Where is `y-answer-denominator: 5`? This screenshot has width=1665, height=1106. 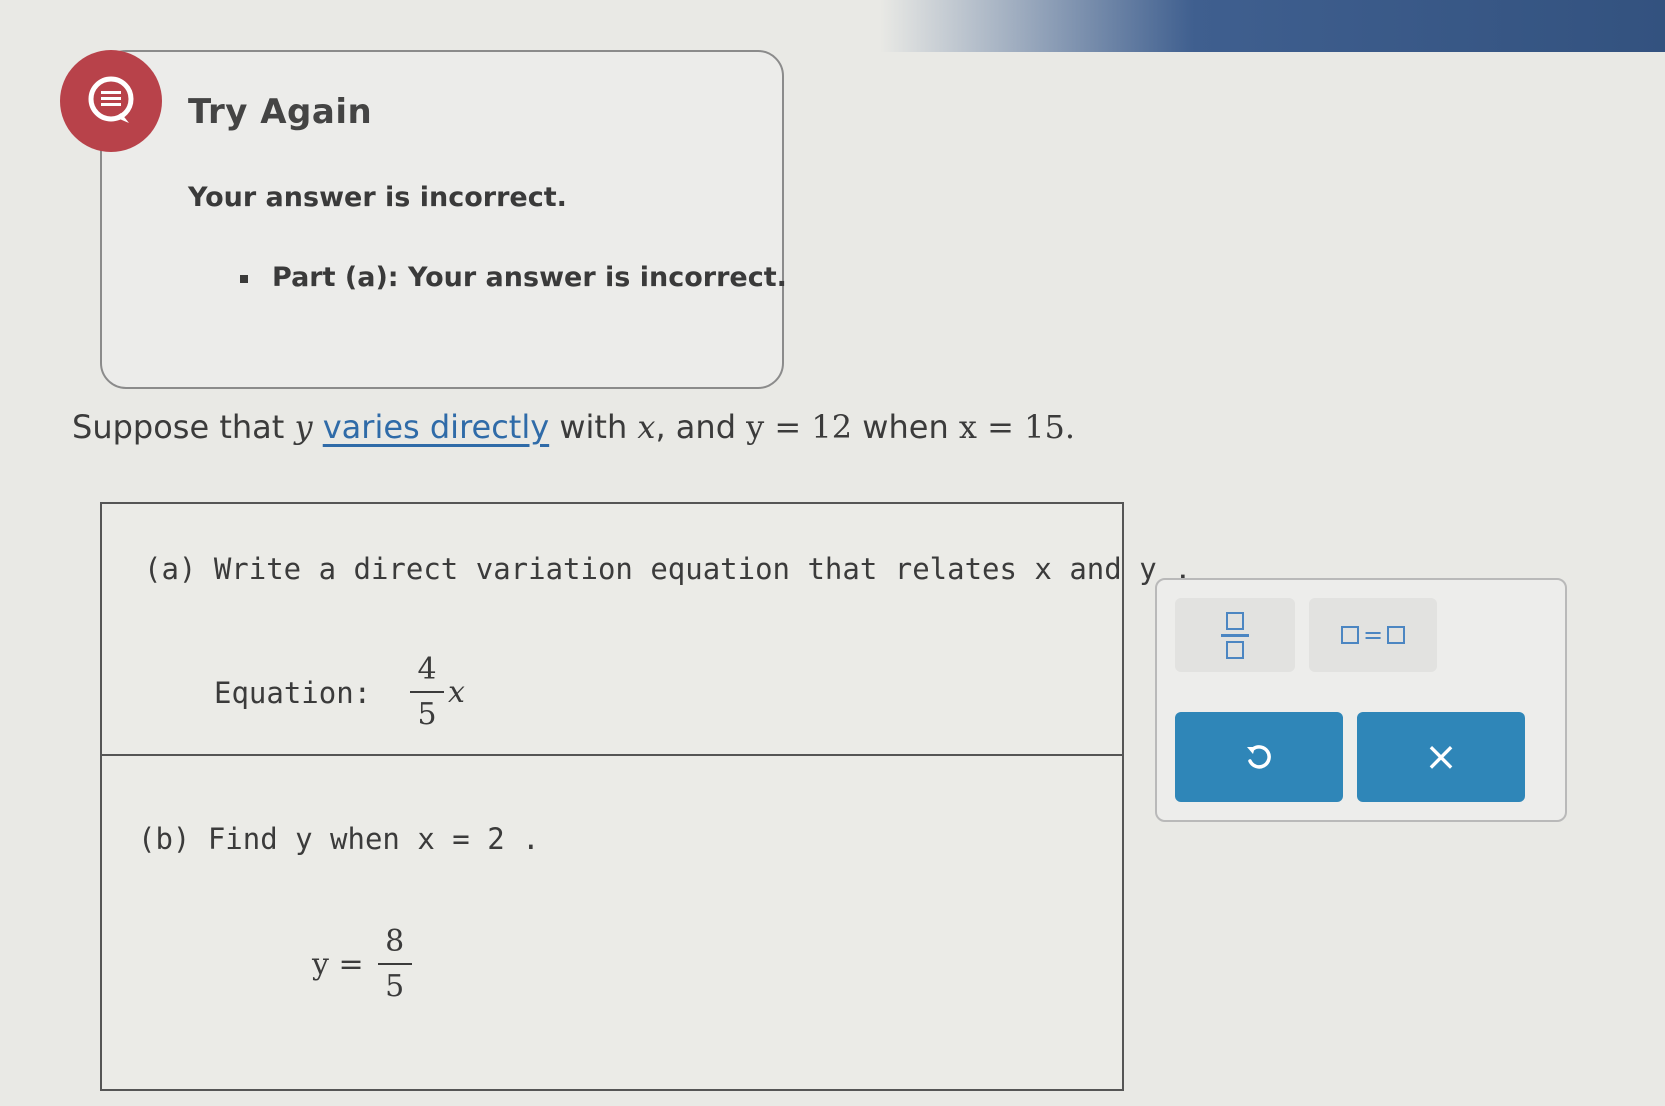 y-answer-denominator: 5 is located at coordinates (395, 986).